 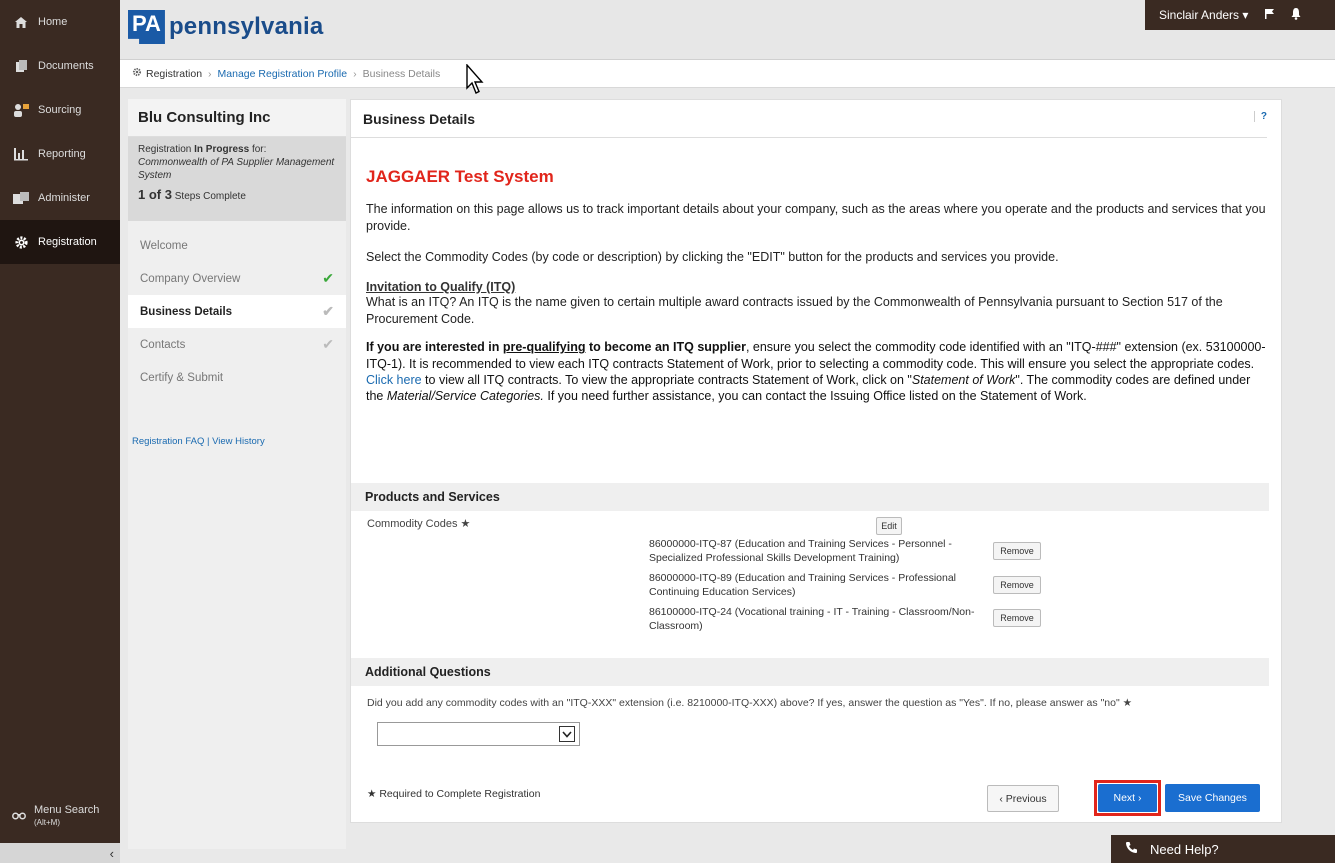 What do you see at coordinates (1245, 15) in the screenshot?
I see `caret-down-icon: ▾` at bounding box center [1245, 15].